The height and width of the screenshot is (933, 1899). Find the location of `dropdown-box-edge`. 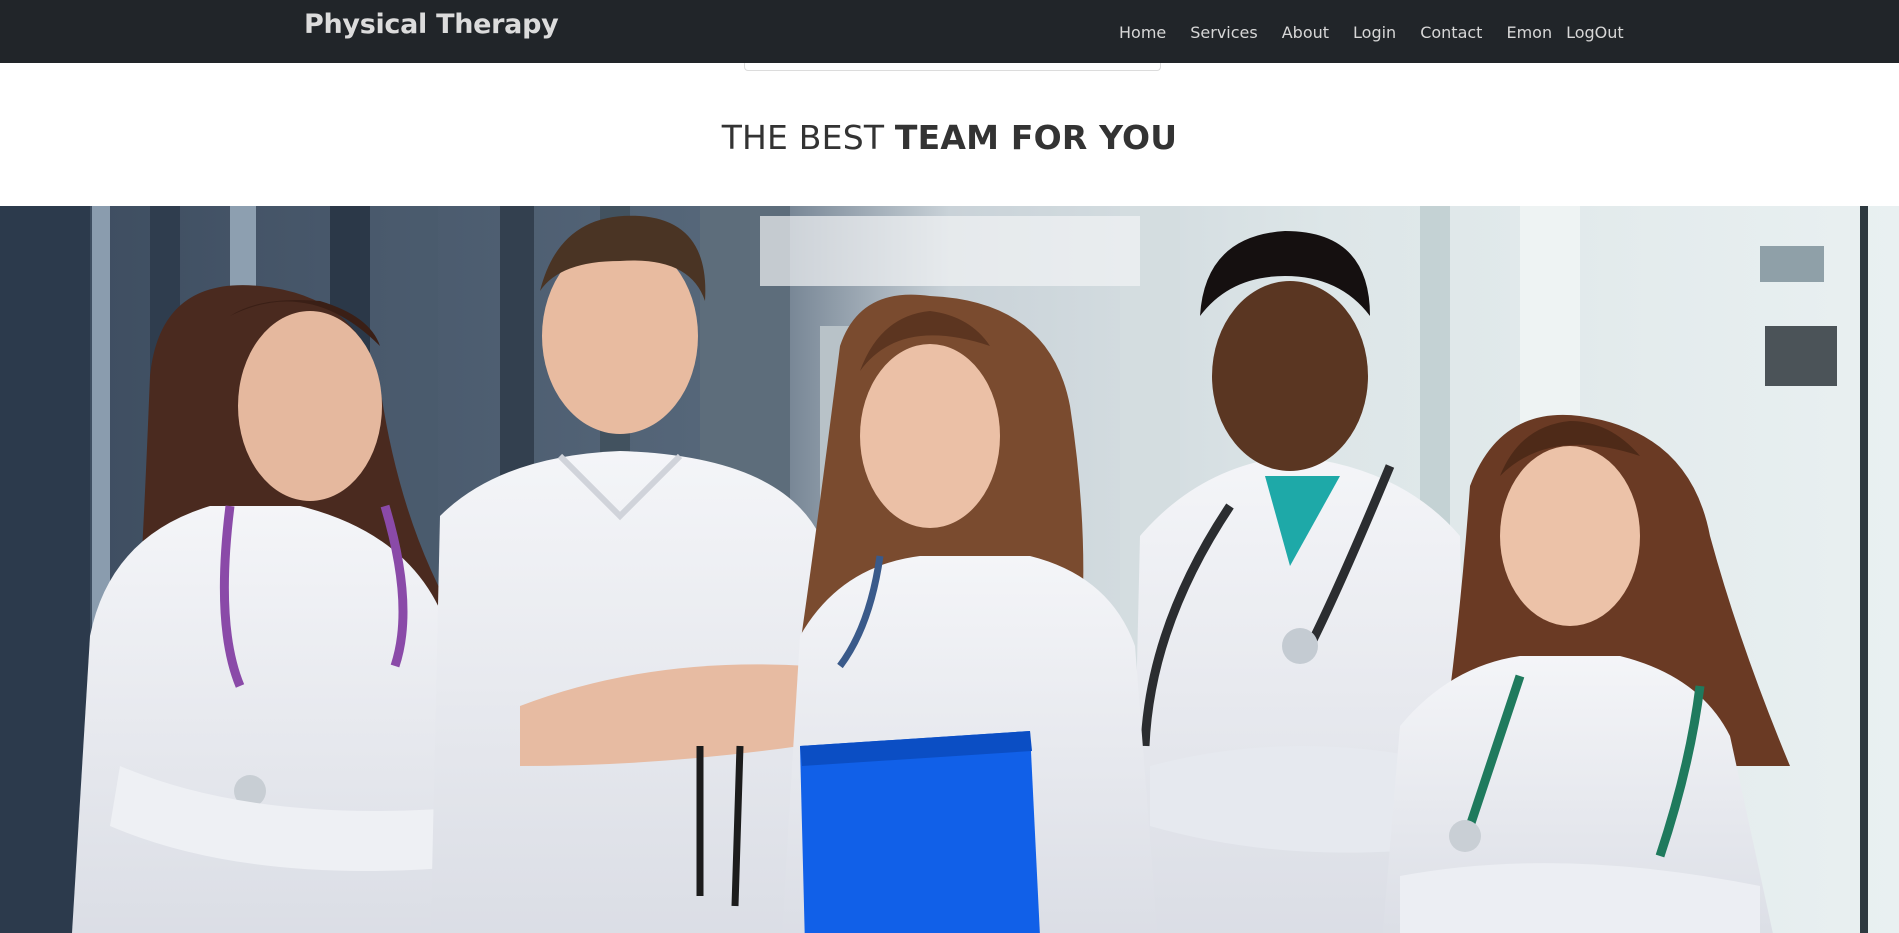

dropdown-box-edge is located at coordinates (952, 67).